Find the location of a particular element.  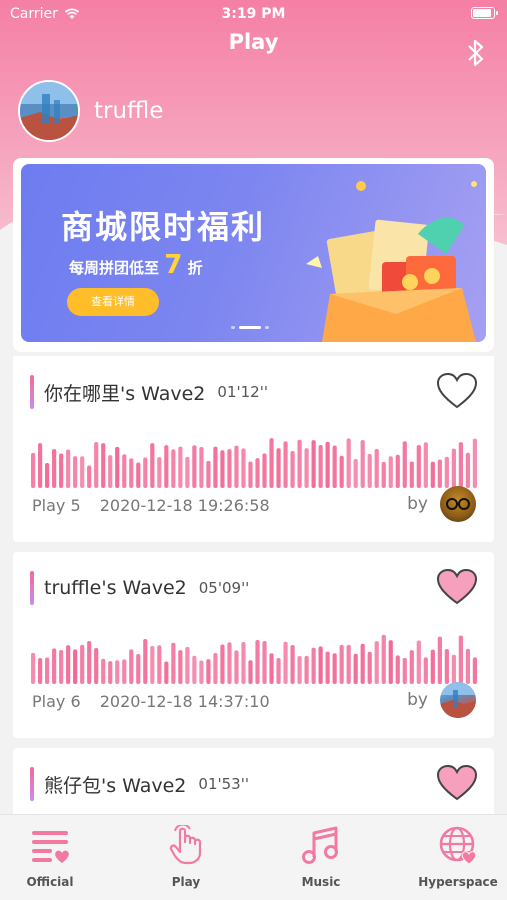

waveform is located at coordinates (254, 659).